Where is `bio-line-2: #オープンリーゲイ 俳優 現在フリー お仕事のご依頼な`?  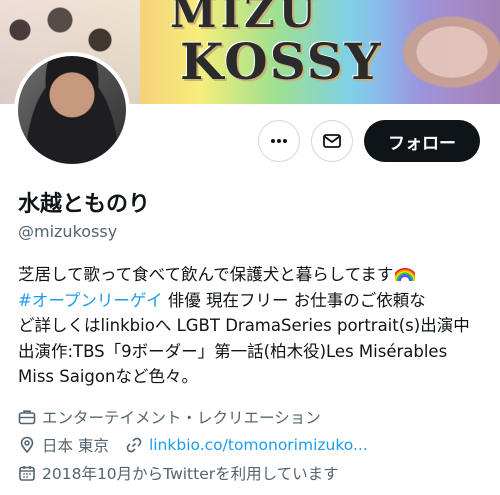 bio-line-2: #オープンリーゲイ 俳優 現在フリー お仕事のご依頼な is located at coordinates (253, 301).